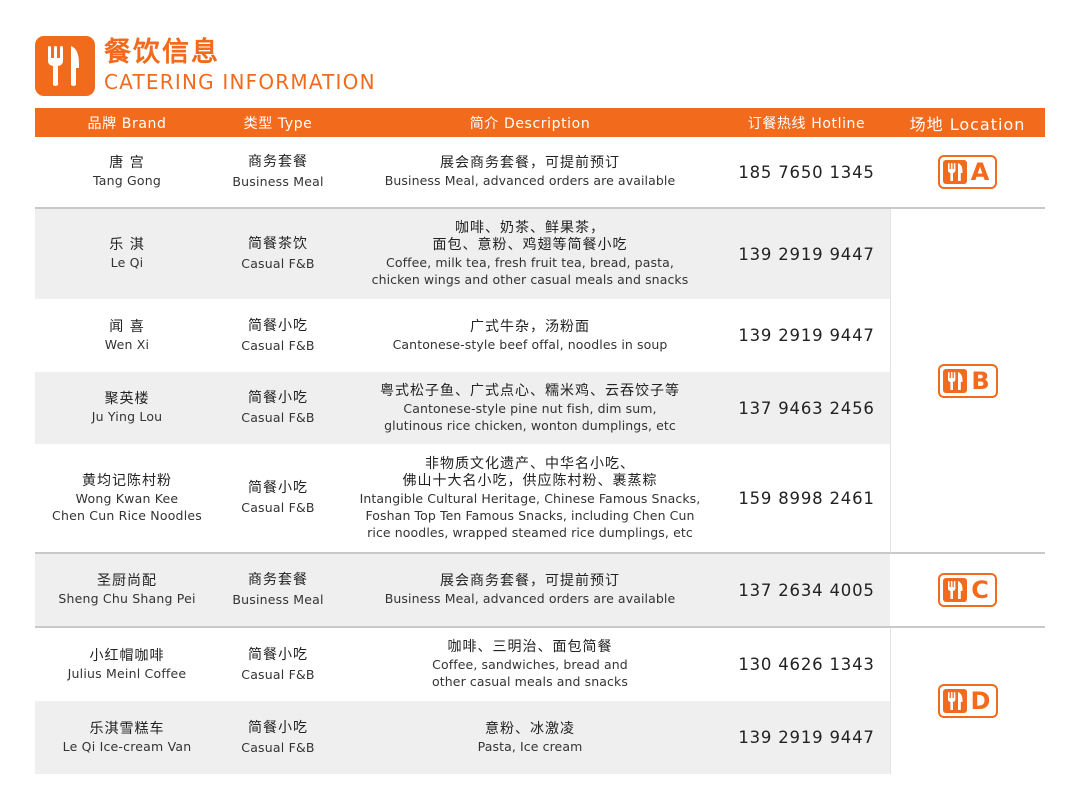  Describe the element at coordinates (980, 172) in the screenshot. I see `location-letter: A` at that location.